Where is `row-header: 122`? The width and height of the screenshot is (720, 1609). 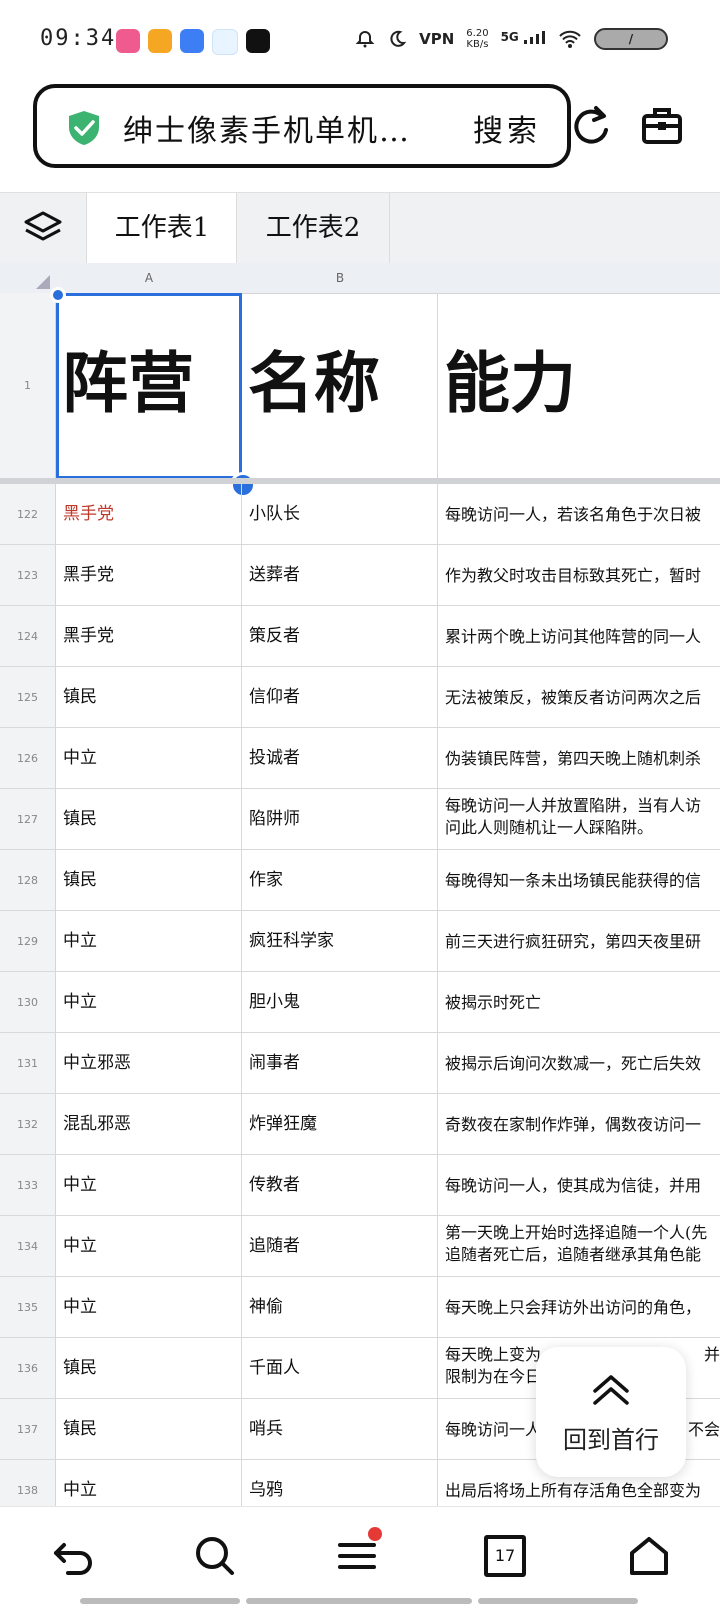
row-header: 122 is located at coordinates (28, 514).